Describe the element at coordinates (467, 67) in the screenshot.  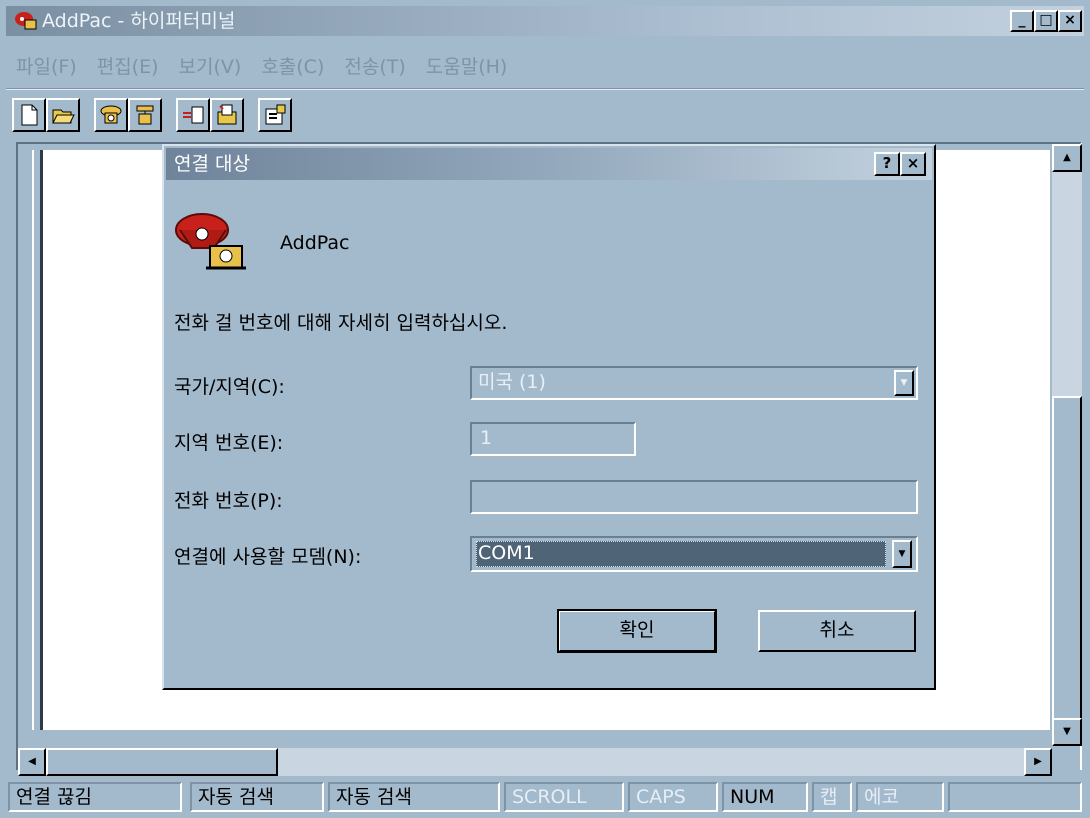
I see `menu-help: 도움말(H)` at that location.